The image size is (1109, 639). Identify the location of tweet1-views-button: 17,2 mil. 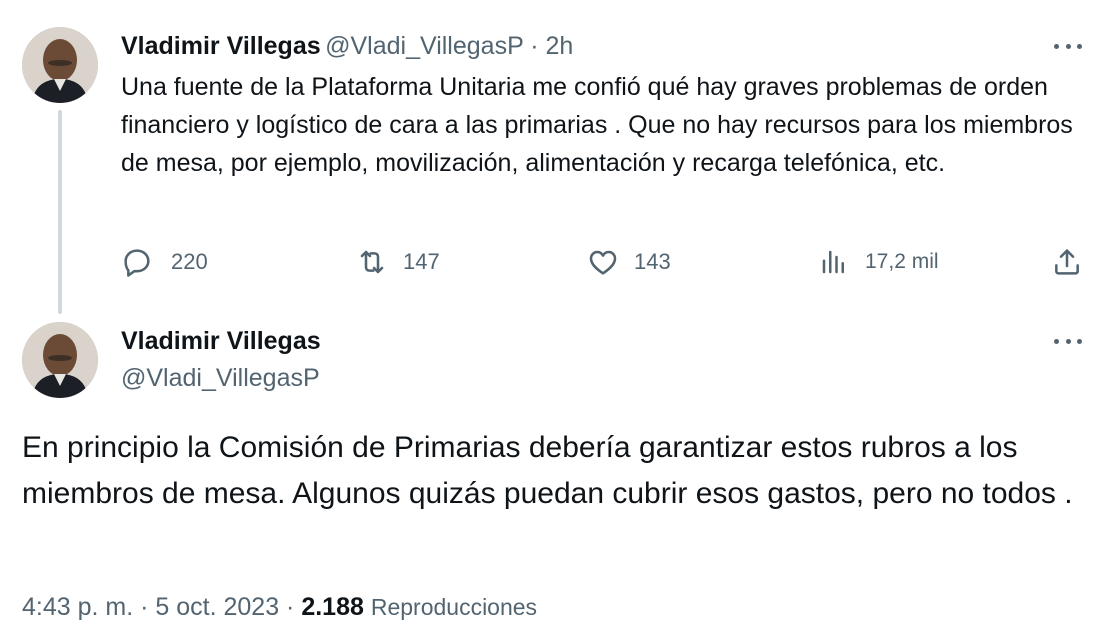
(879, 262).